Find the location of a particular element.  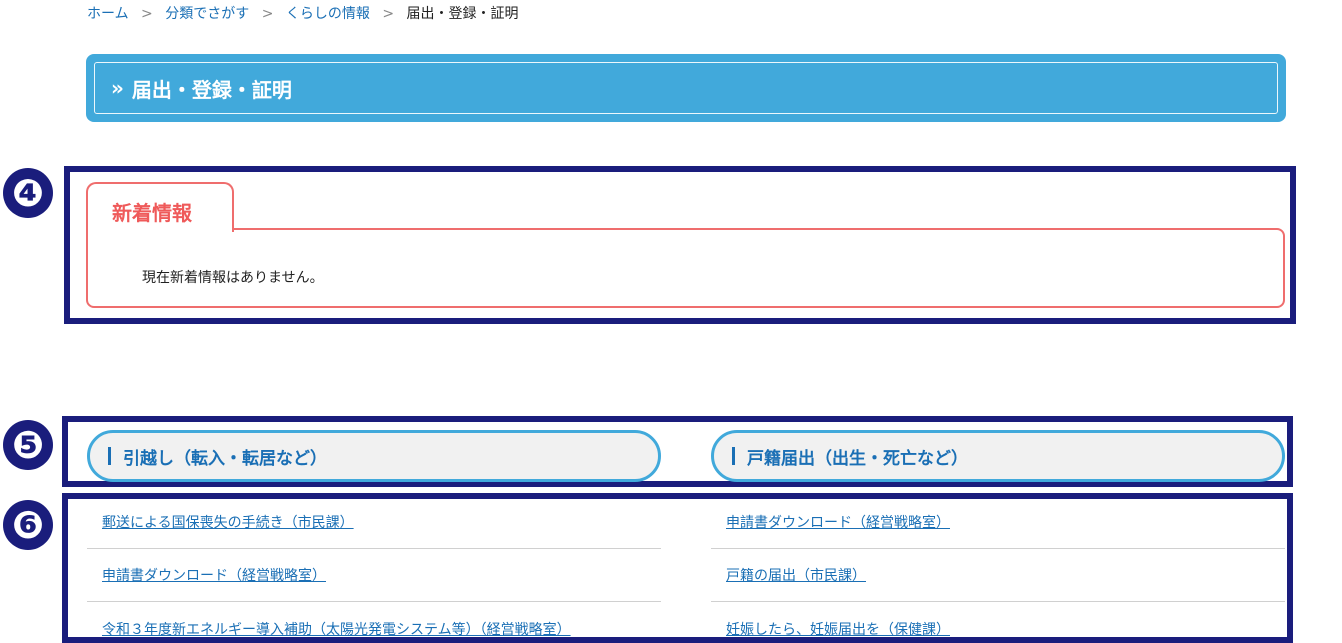

category-family-register-button: 戸籍届出（出生・死亡など） is located at coordinates (998, 456).